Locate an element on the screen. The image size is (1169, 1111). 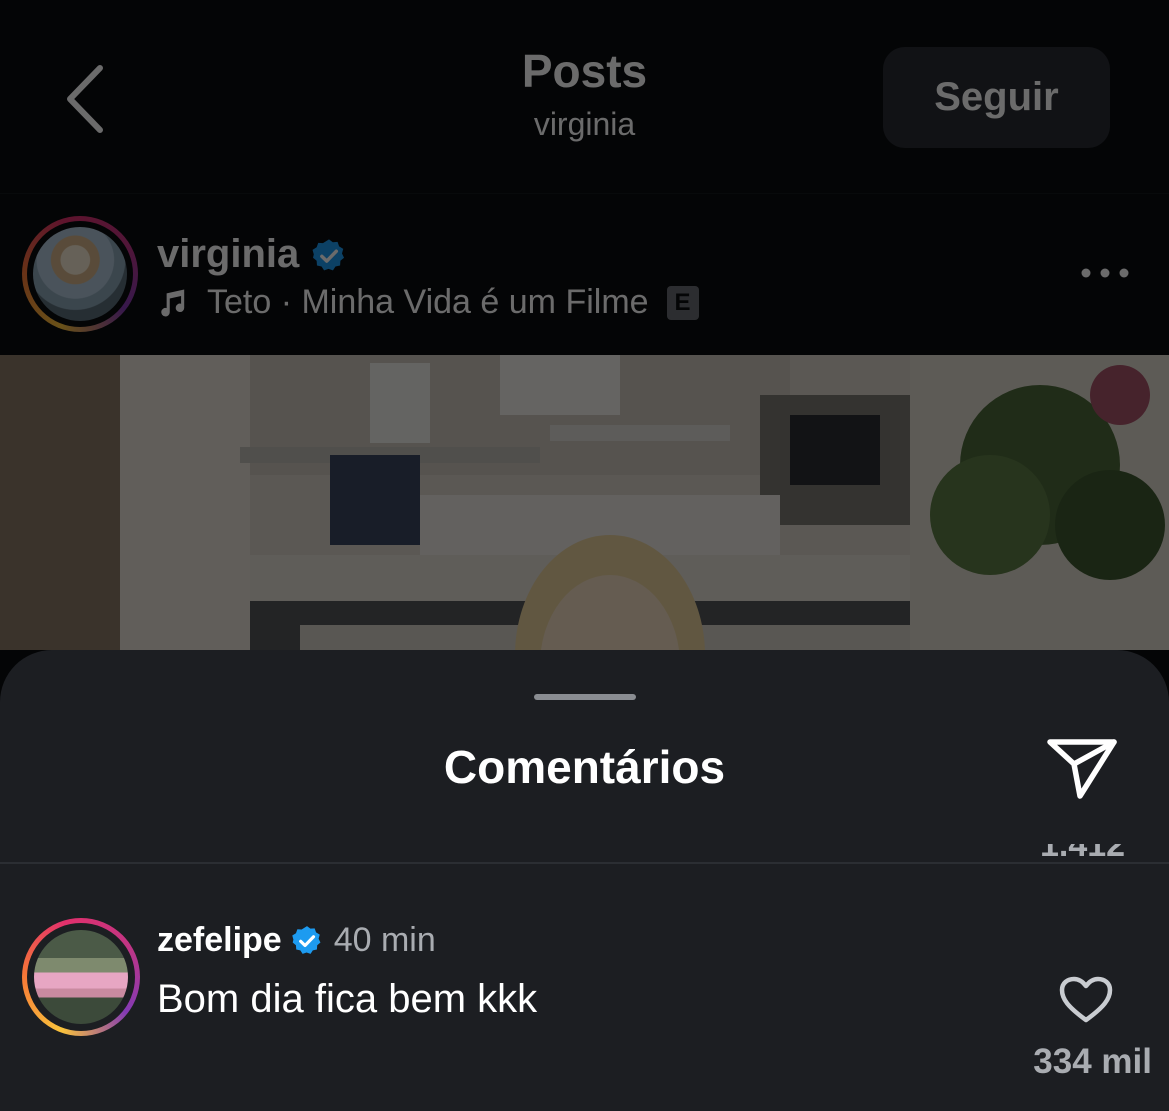
scrolled-like-count: 1.412 is located at coordinates (1083, 854).